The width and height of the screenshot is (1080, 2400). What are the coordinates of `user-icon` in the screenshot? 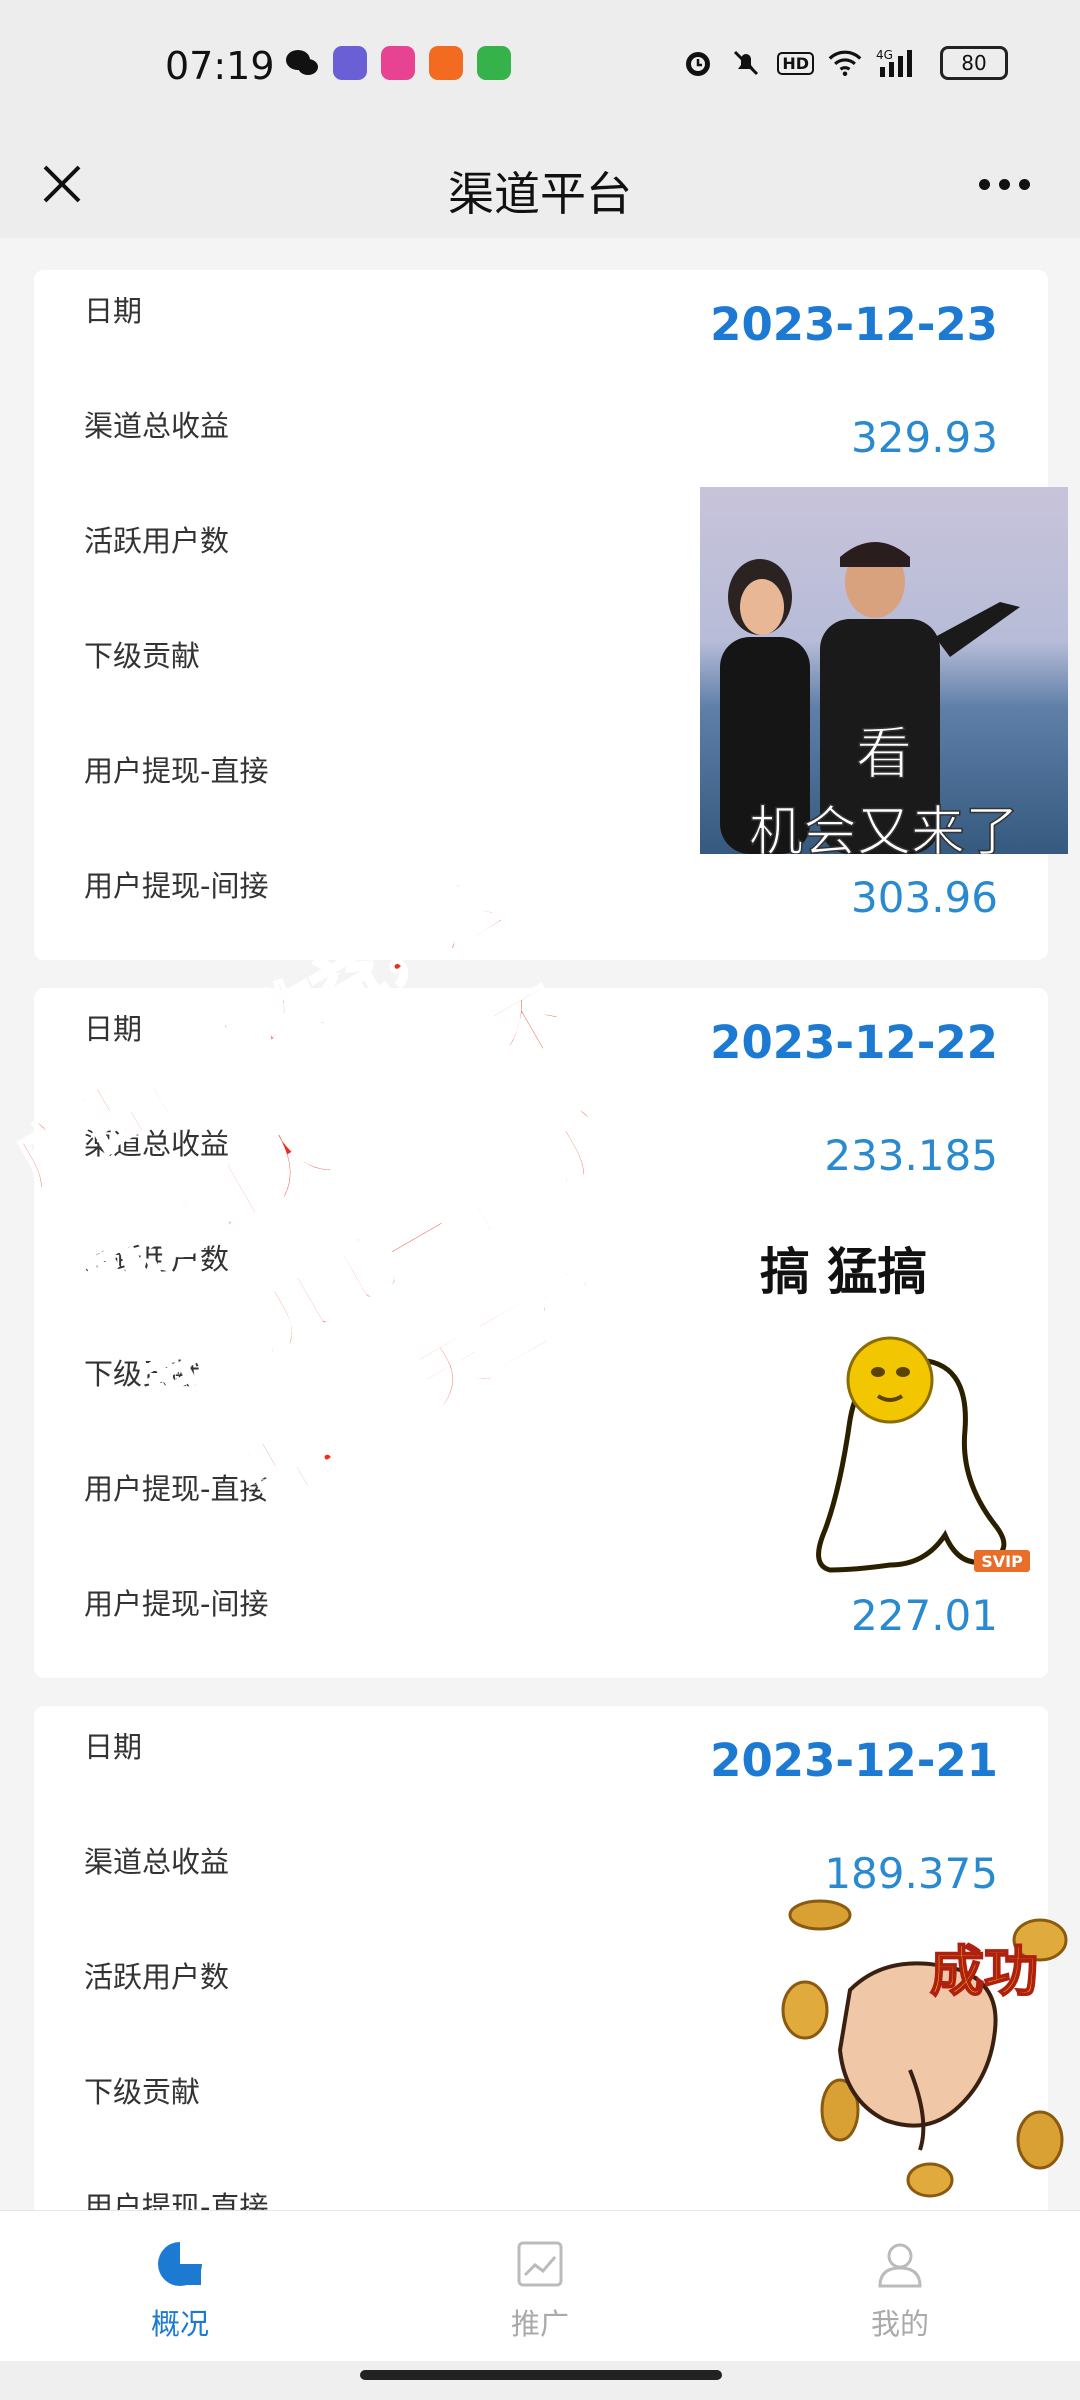 It's located at (900, 2265).